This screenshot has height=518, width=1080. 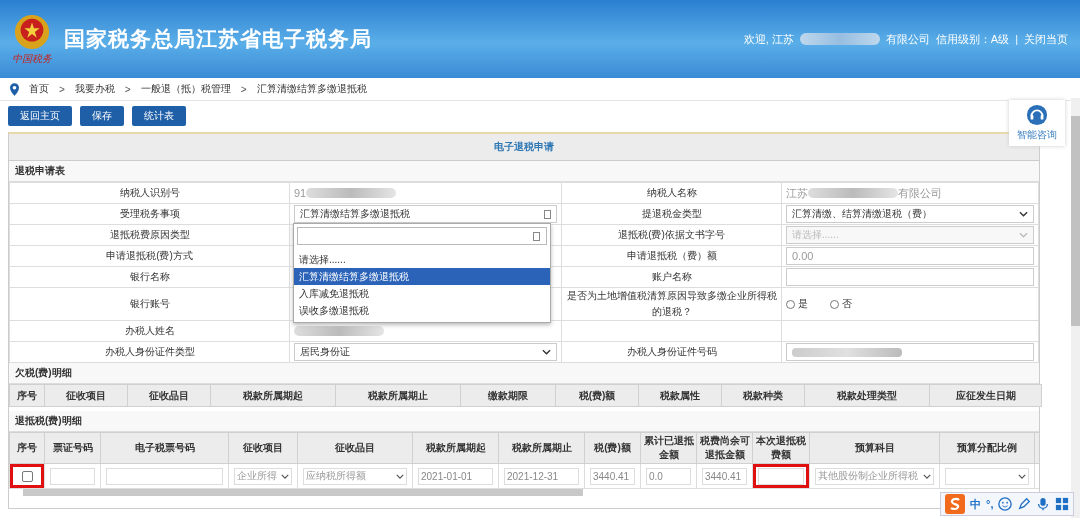 I want to click on column-header: 税款种类, so click(x=763, y=395).